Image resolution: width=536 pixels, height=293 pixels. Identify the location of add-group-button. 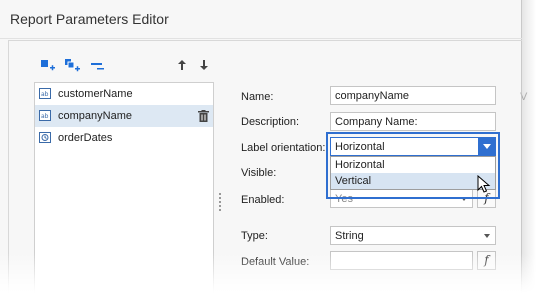
(72, 66).